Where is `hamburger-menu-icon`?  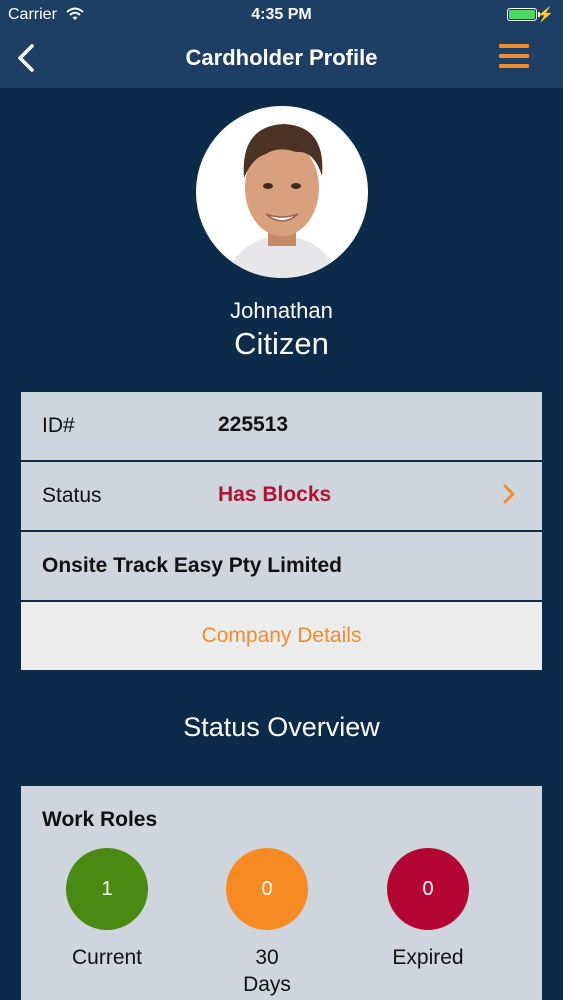
hamburger-menu-icon is located at coordinates (514, 46).